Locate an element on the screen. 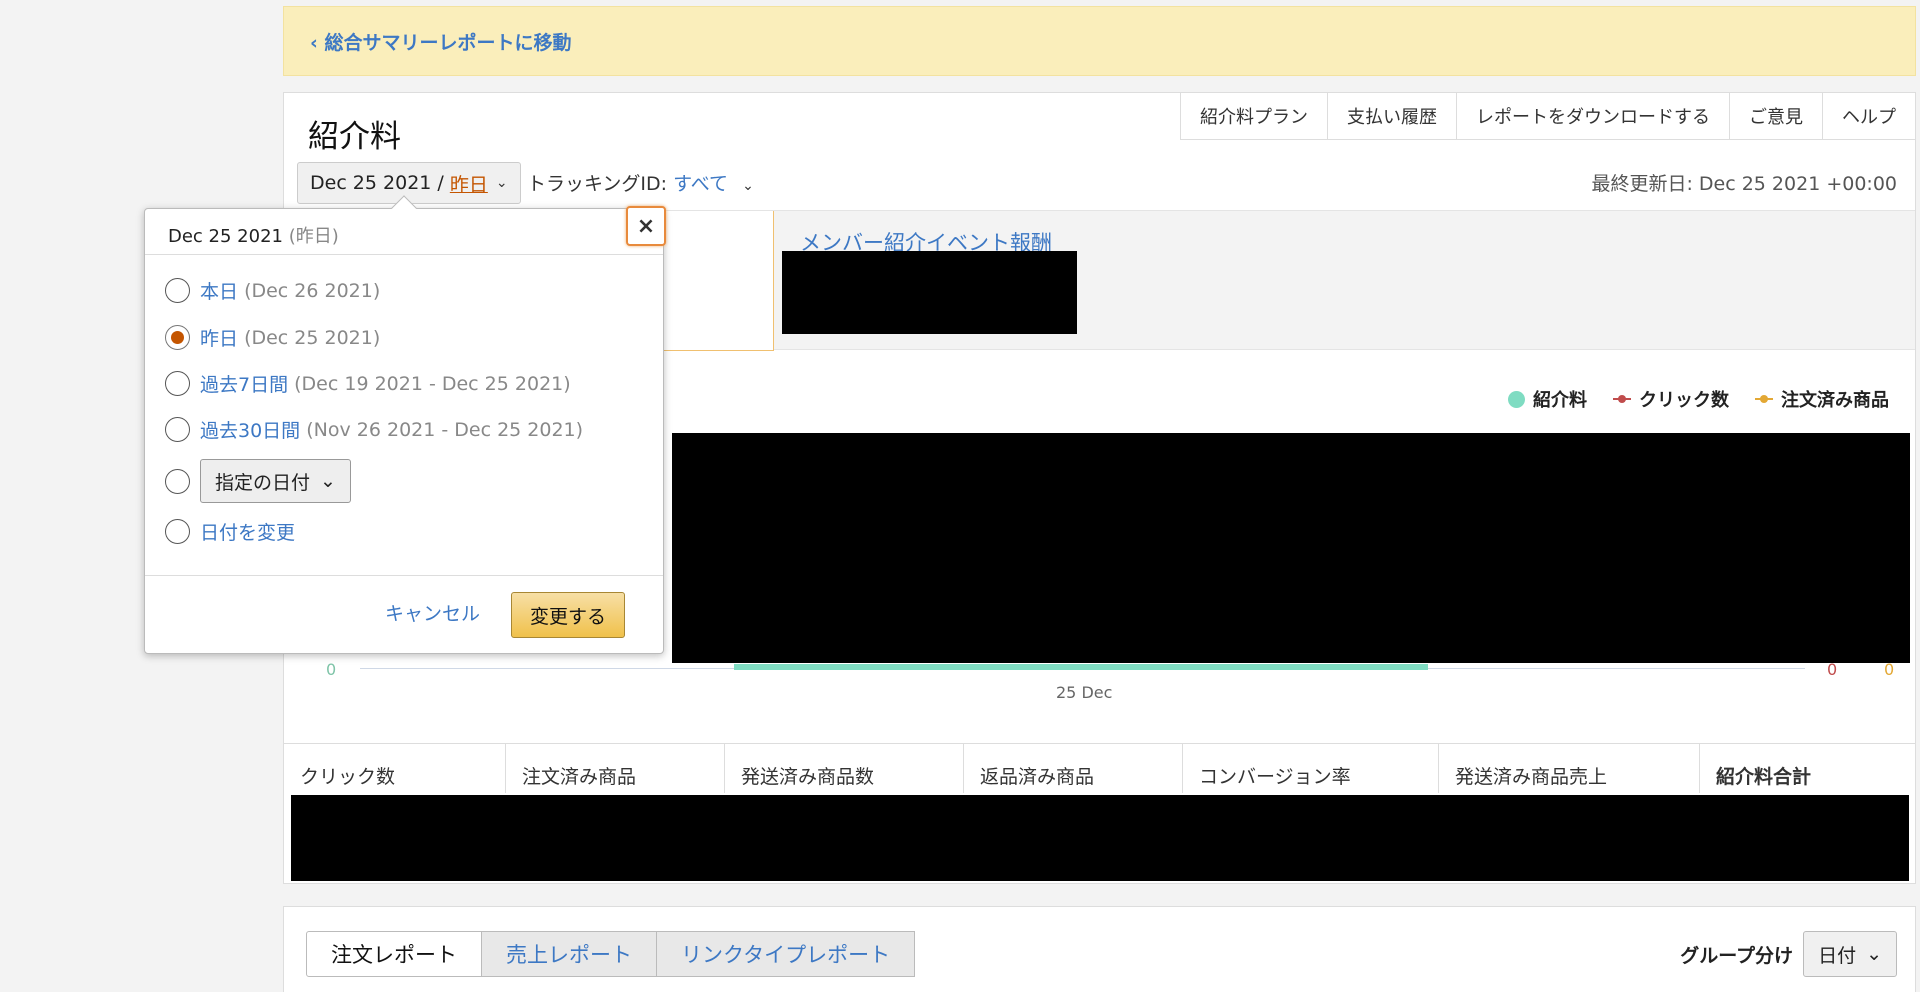  group-by: グループ分け 日付 ⌄ is located at coordinates (1788, 954).